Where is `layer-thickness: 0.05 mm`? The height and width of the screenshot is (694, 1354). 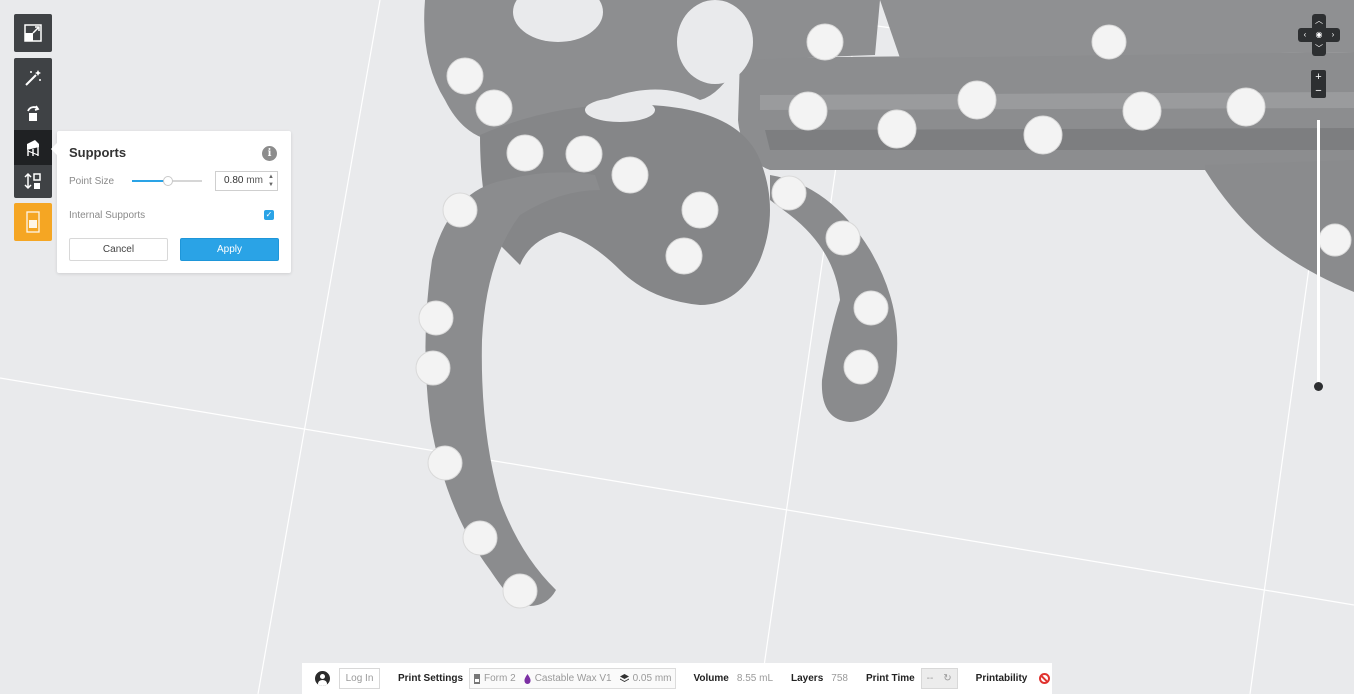
layer-thickness: 0.05 mm is located at coordinates (652, 678).